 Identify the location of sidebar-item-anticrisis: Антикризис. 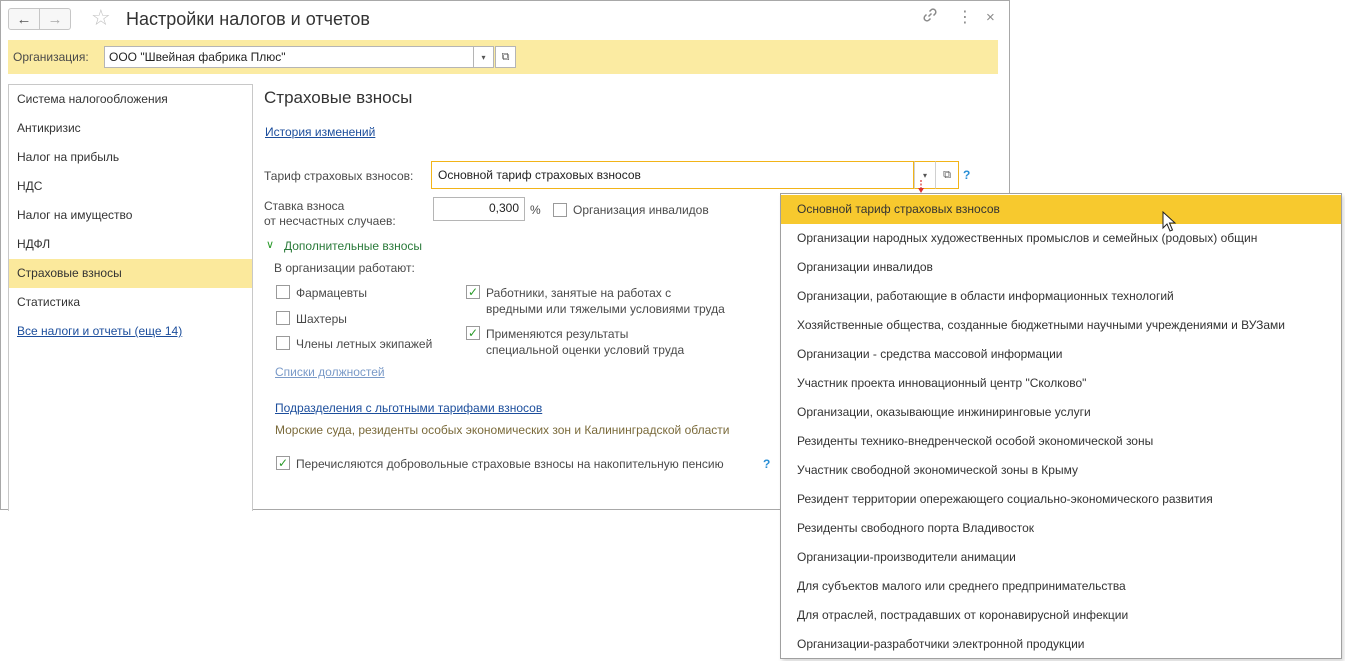
(130, 128).